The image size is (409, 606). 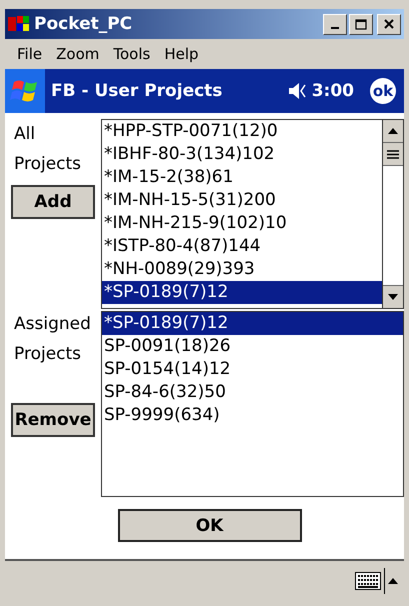 I want to click on minimize-button, so click(x=335, y=24).